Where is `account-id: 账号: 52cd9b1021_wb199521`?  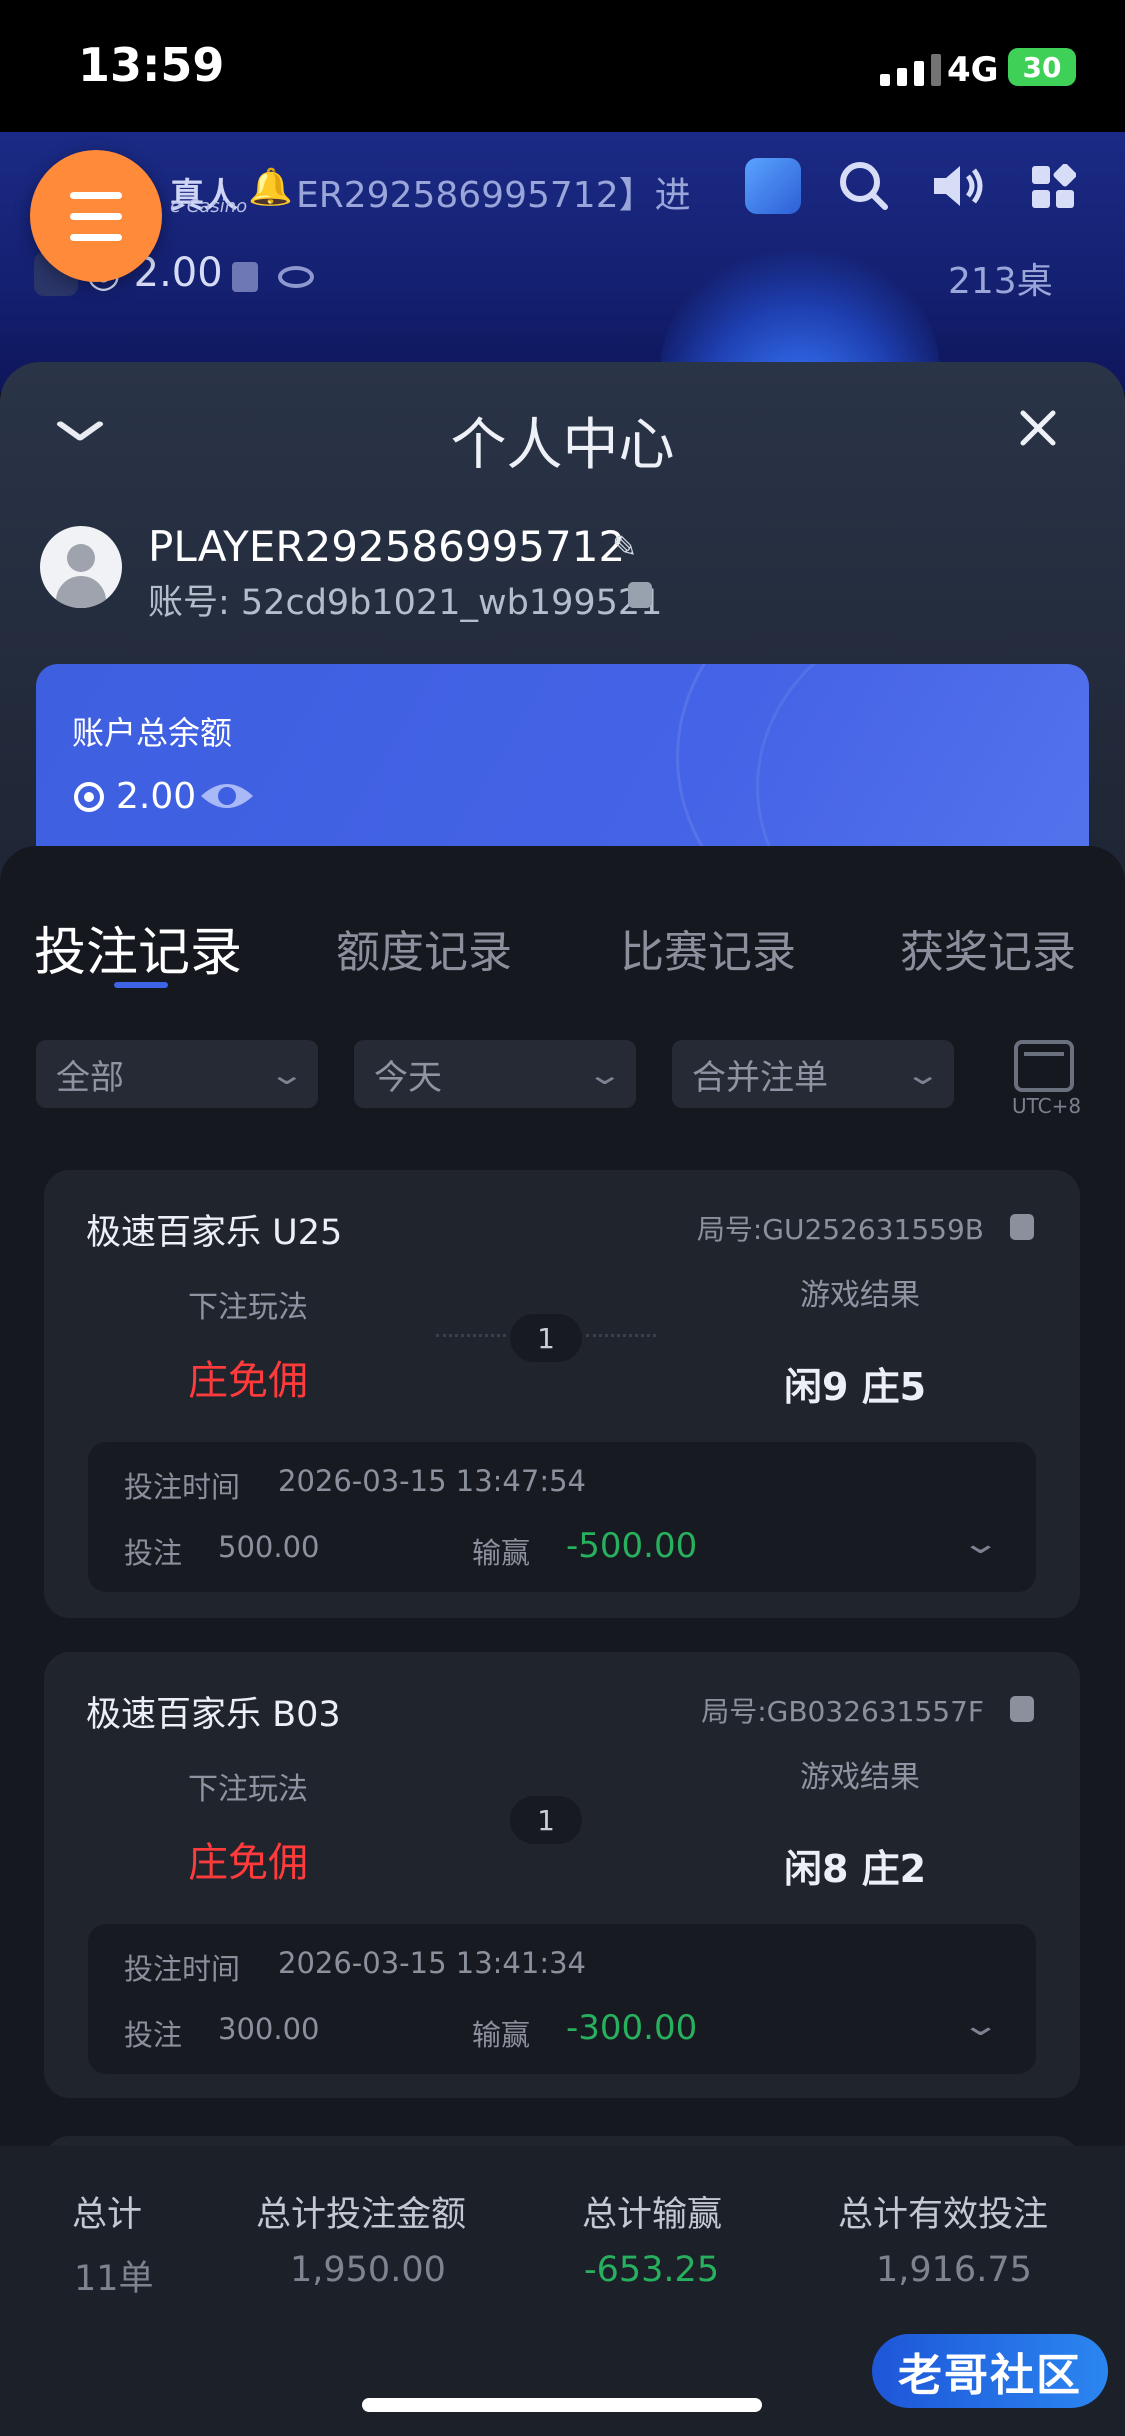 account-id: 账号: 52cd9b1021_wb199521 is located at coordinates (405, 603).